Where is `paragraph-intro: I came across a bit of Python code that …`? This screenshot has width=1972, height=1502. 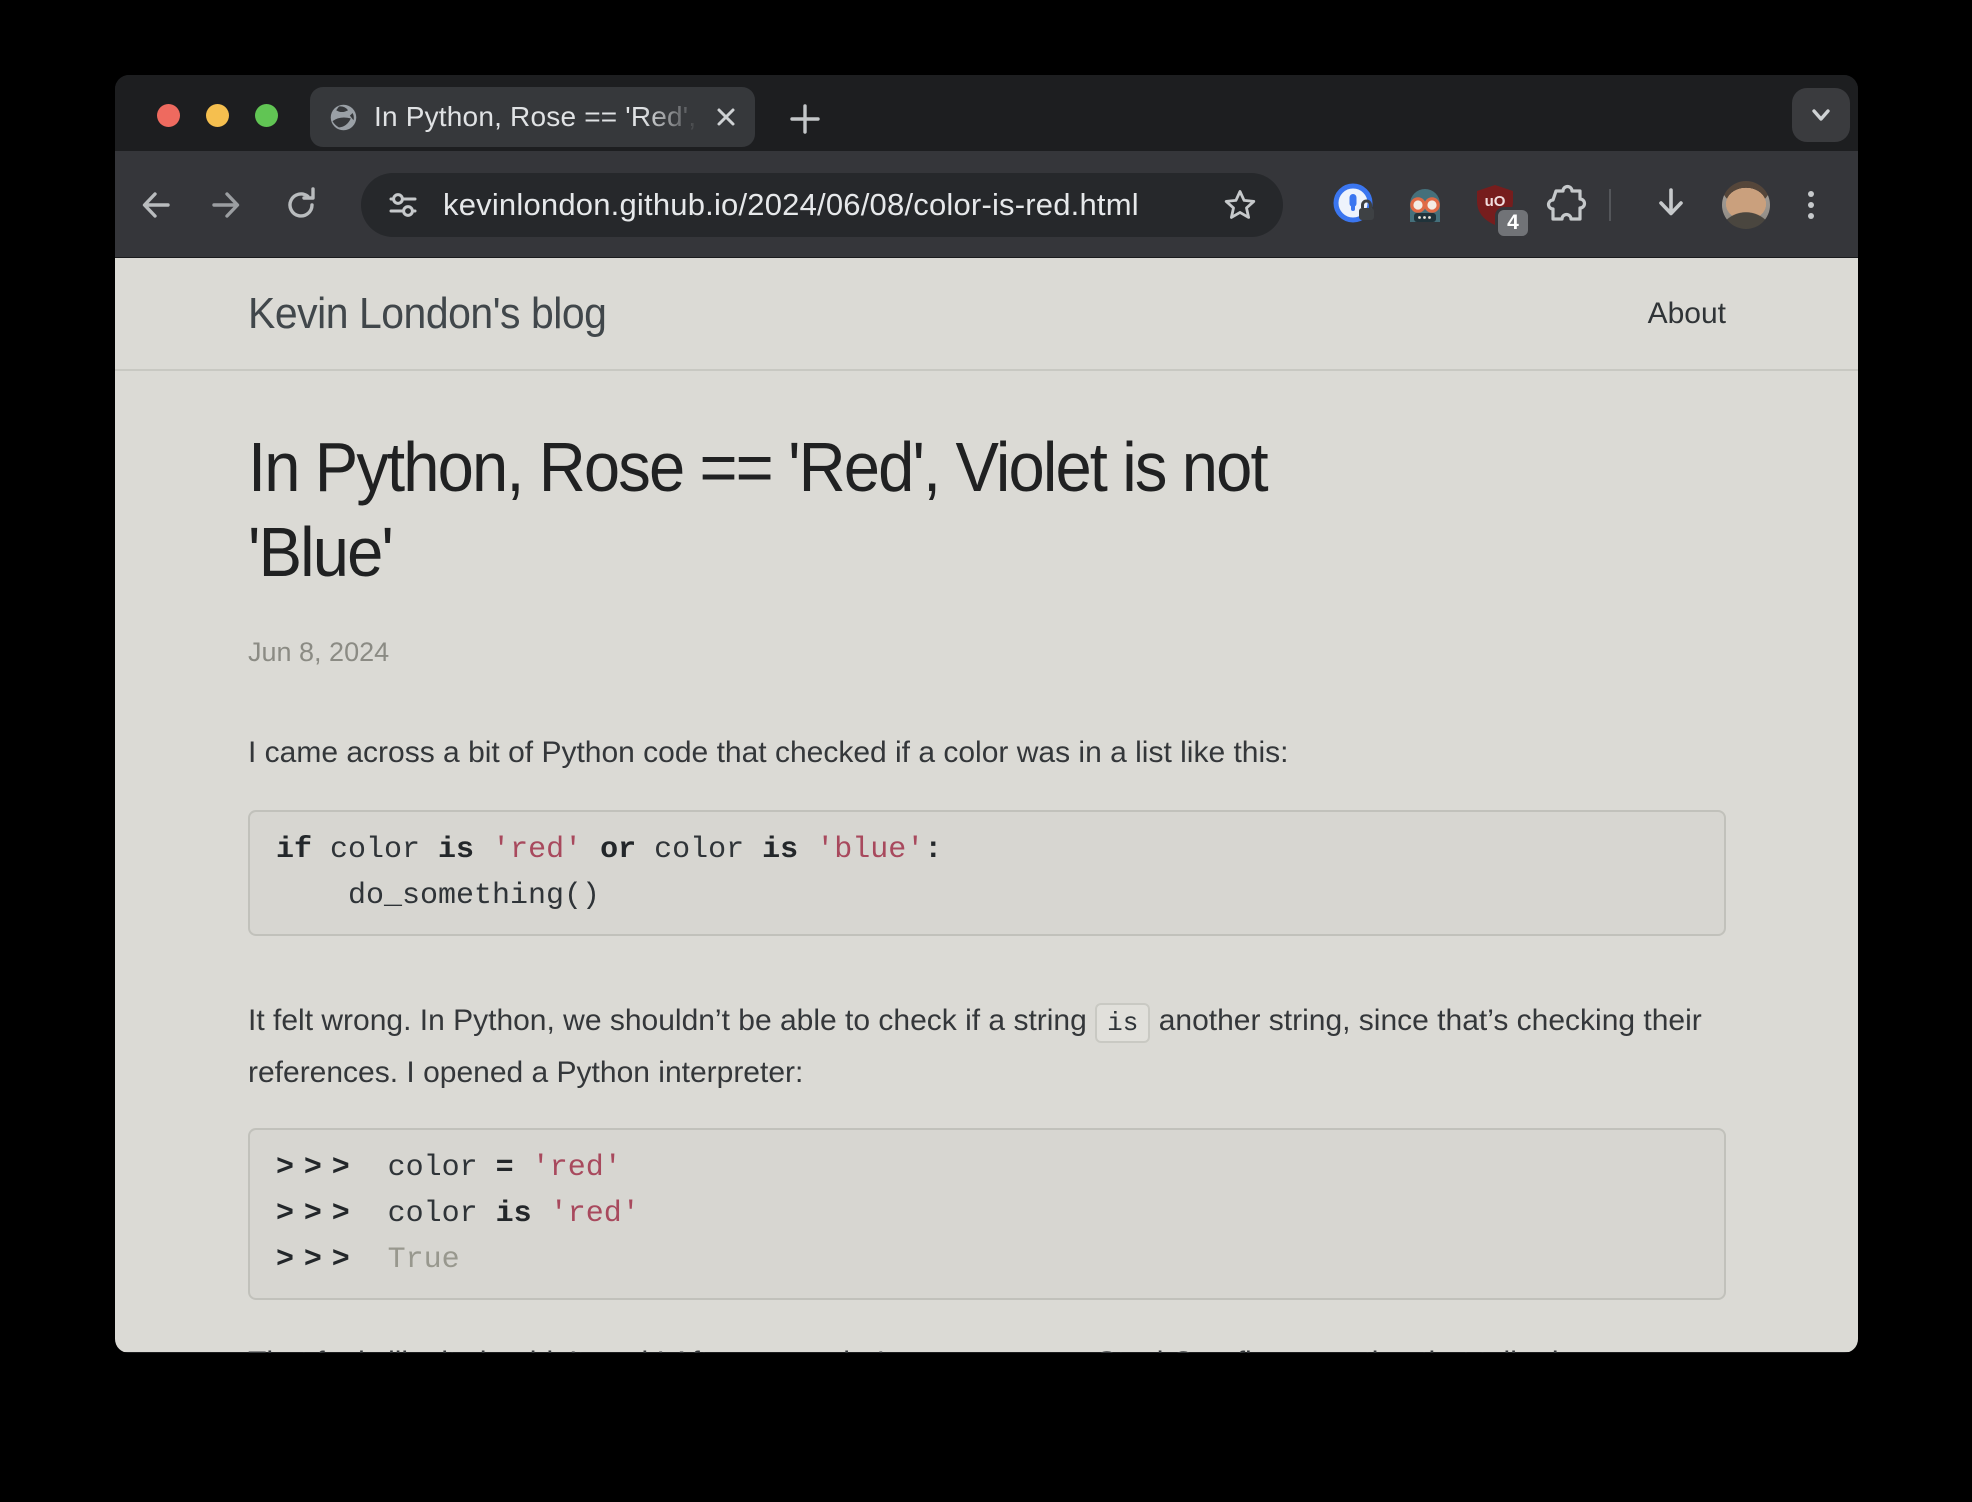 paragraph-intro: I came across a bit of Python code that … is located at coordinates (768, 752).